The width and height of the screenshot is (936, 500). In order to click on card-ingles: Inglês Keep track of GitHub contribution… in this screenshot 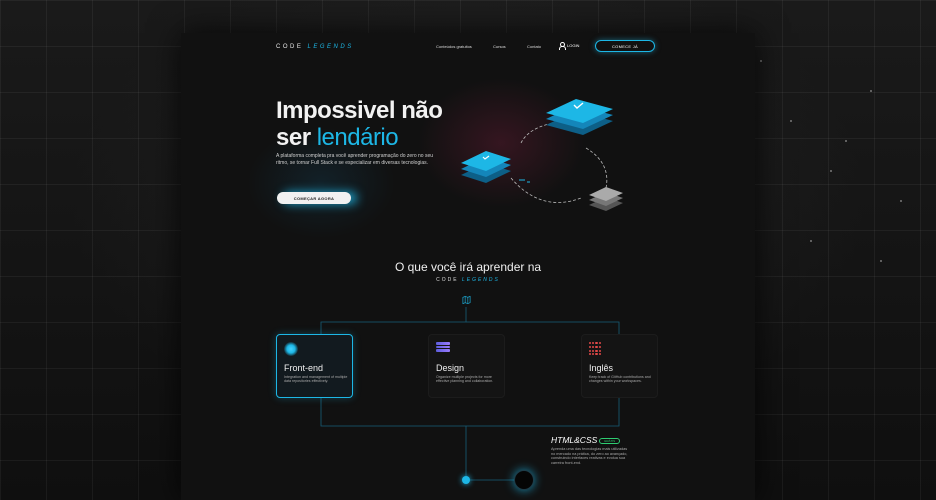, I will do `click(619, 366)`.